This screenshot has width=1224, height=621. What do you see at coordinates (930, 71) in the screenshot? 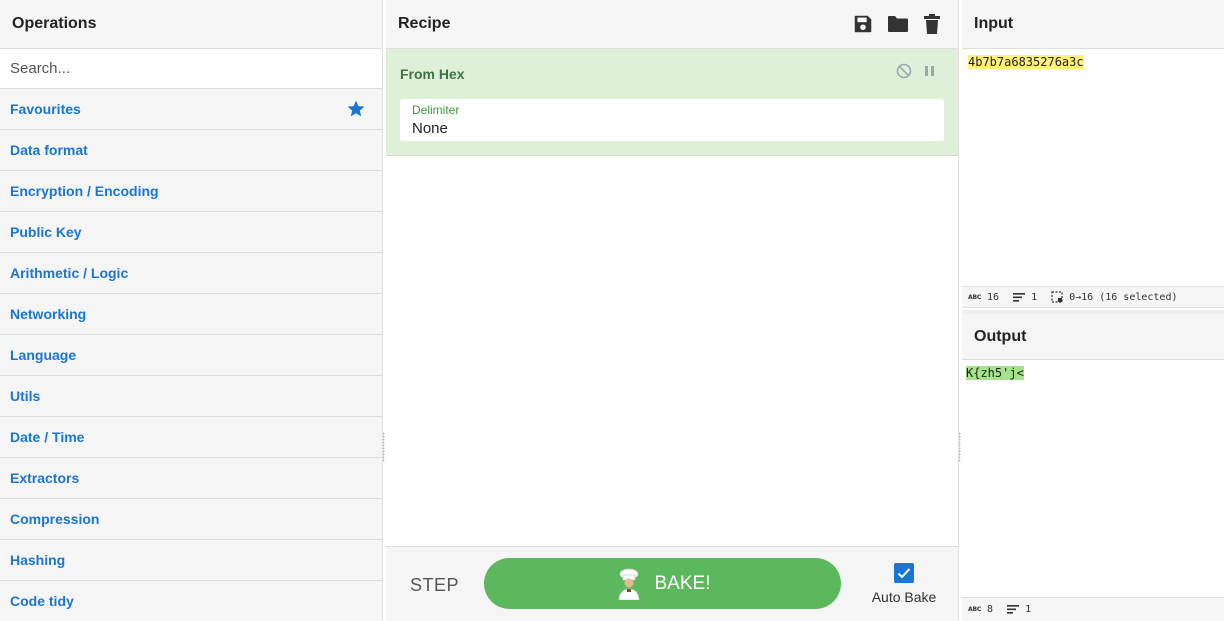
I see `pause-icon` at bounding box center [930, 71].